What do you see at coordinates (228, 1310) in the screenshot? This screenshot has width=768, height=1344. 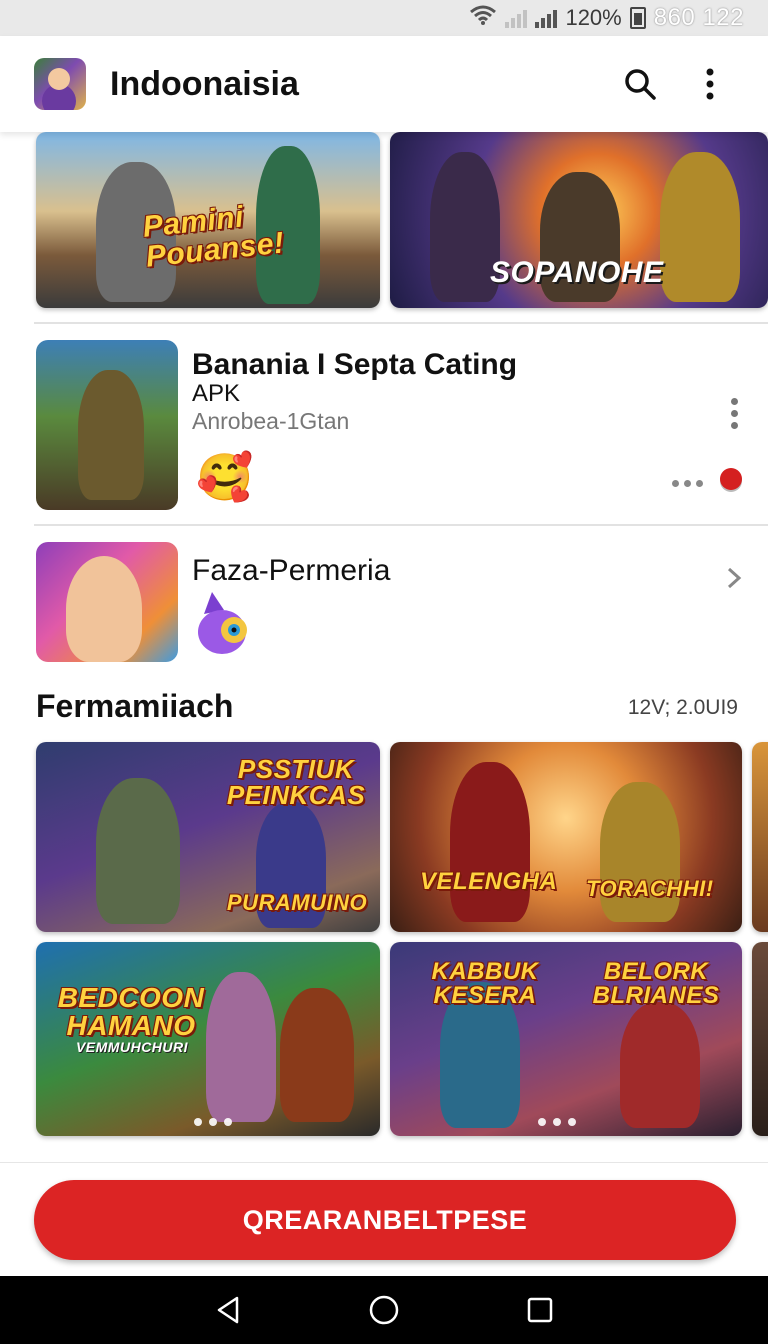 I see `back-icon` at bounding box center [228, 1310].